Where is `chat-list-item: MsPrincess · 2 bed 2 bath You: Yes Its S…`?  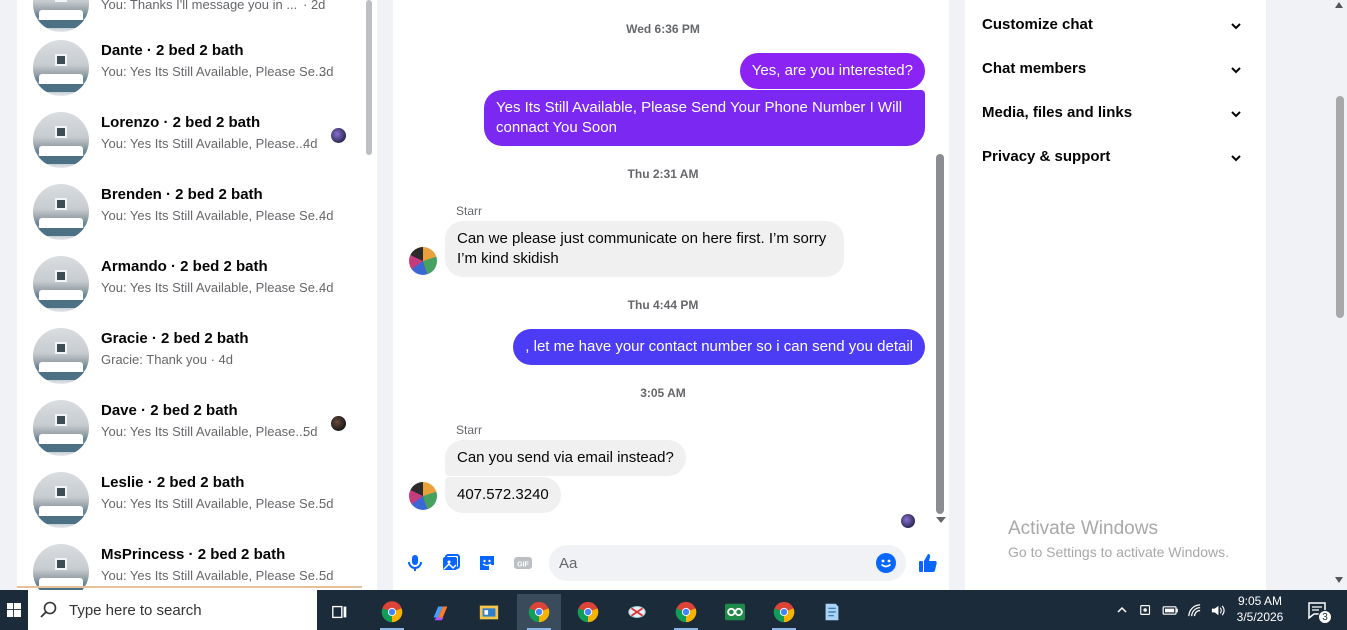
chat-list-item: MsPrincess · 2 bed 2 bath You: Yes Its S… is located at coordinates (189, 564).